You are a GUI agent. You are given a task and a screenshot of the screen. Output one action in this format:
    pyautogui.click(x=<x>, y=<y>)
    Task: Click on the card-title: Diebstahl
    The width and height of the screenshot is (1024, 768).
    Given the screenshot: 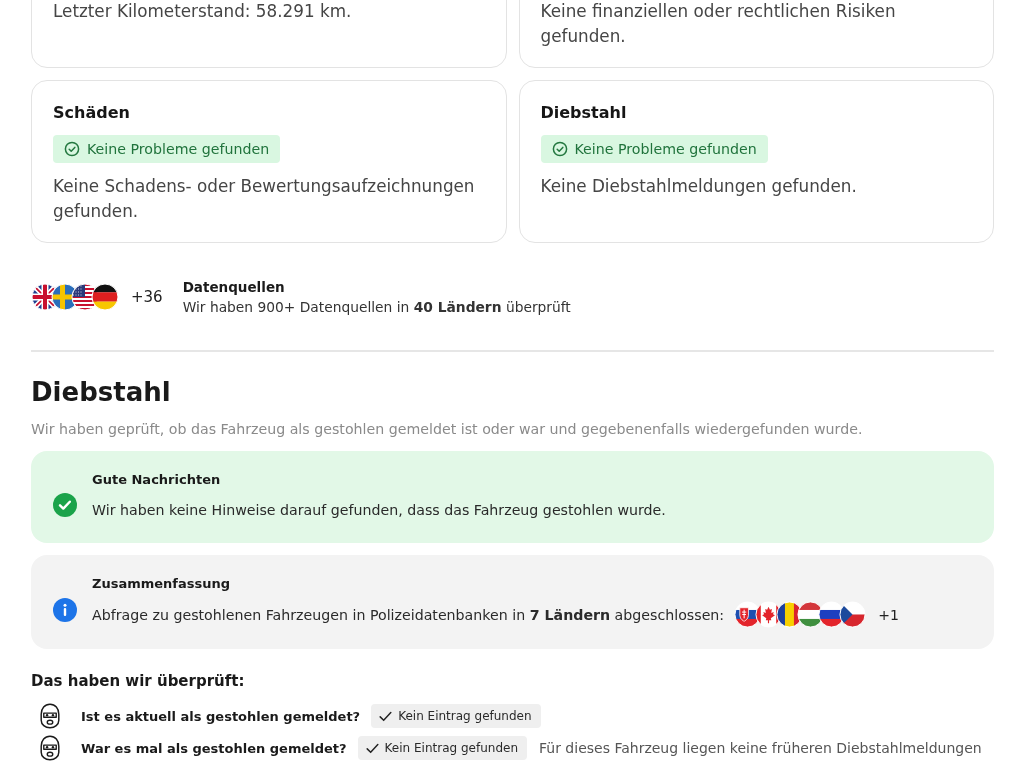 What is the action you would take?
    pyautogui.click(x=584, y=113)
    